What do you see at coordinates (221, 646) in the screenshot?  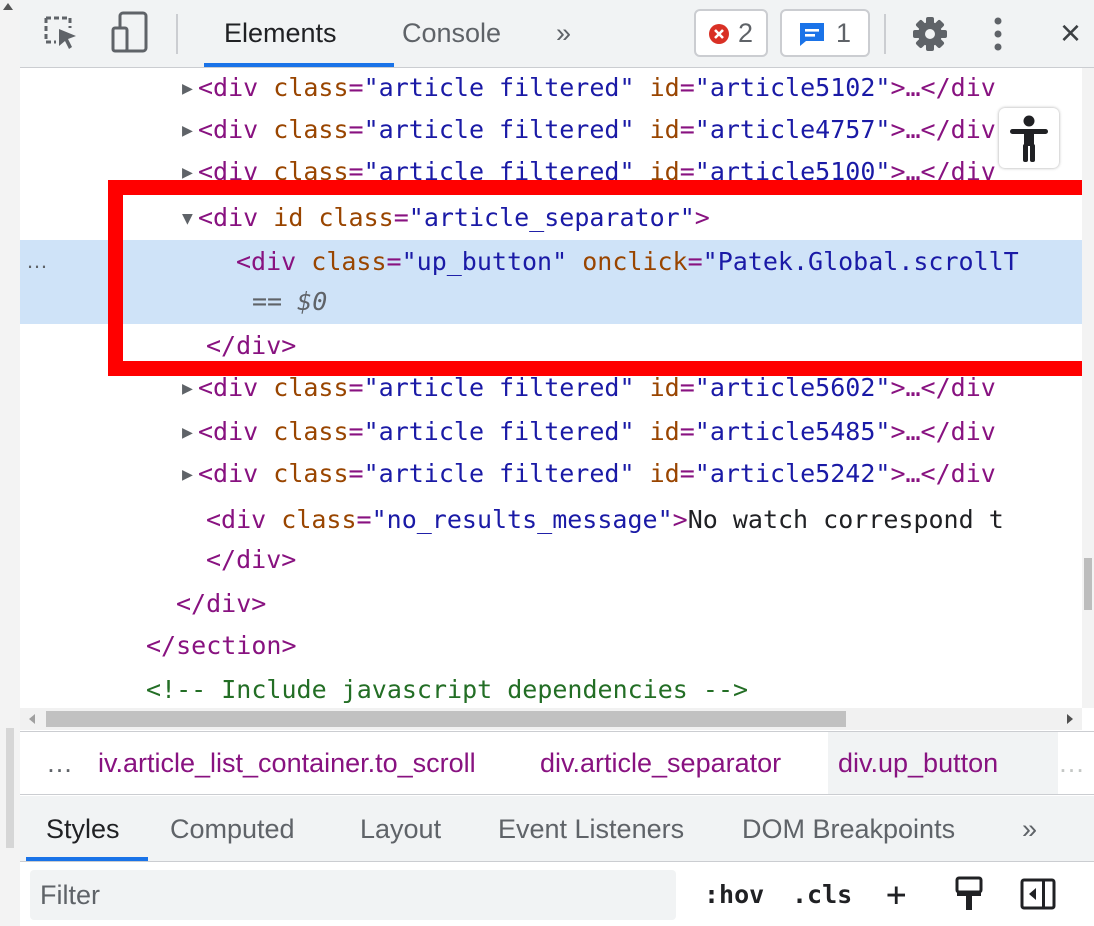 I see `tree-node-section-close: </section>` at bounding box center [221, 646].